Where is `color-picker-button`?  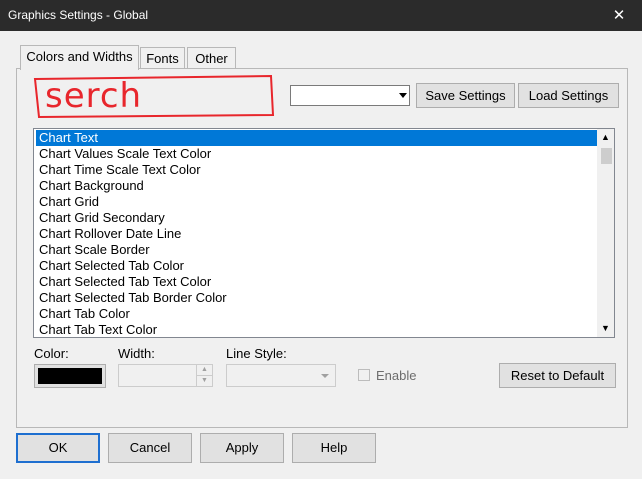
color-picker-button is located at coordinates (70, 376).